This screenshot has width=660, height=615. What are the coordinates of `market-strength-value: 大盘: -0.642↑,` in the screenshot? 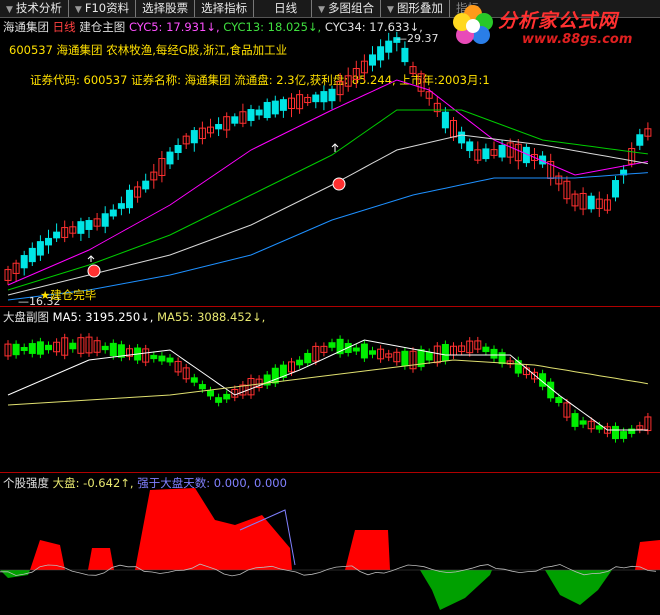 It's located at (93, 483).